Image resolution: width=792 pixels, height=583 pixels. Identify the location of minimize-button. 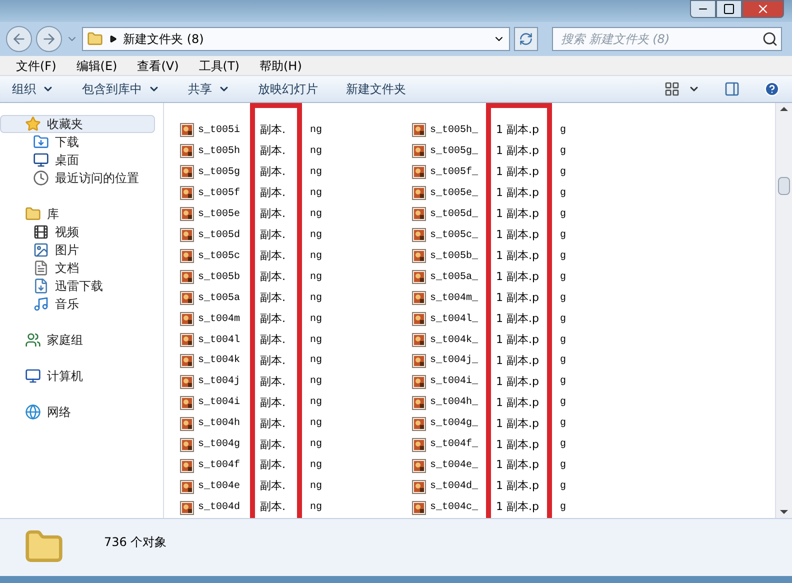
(703, 9).